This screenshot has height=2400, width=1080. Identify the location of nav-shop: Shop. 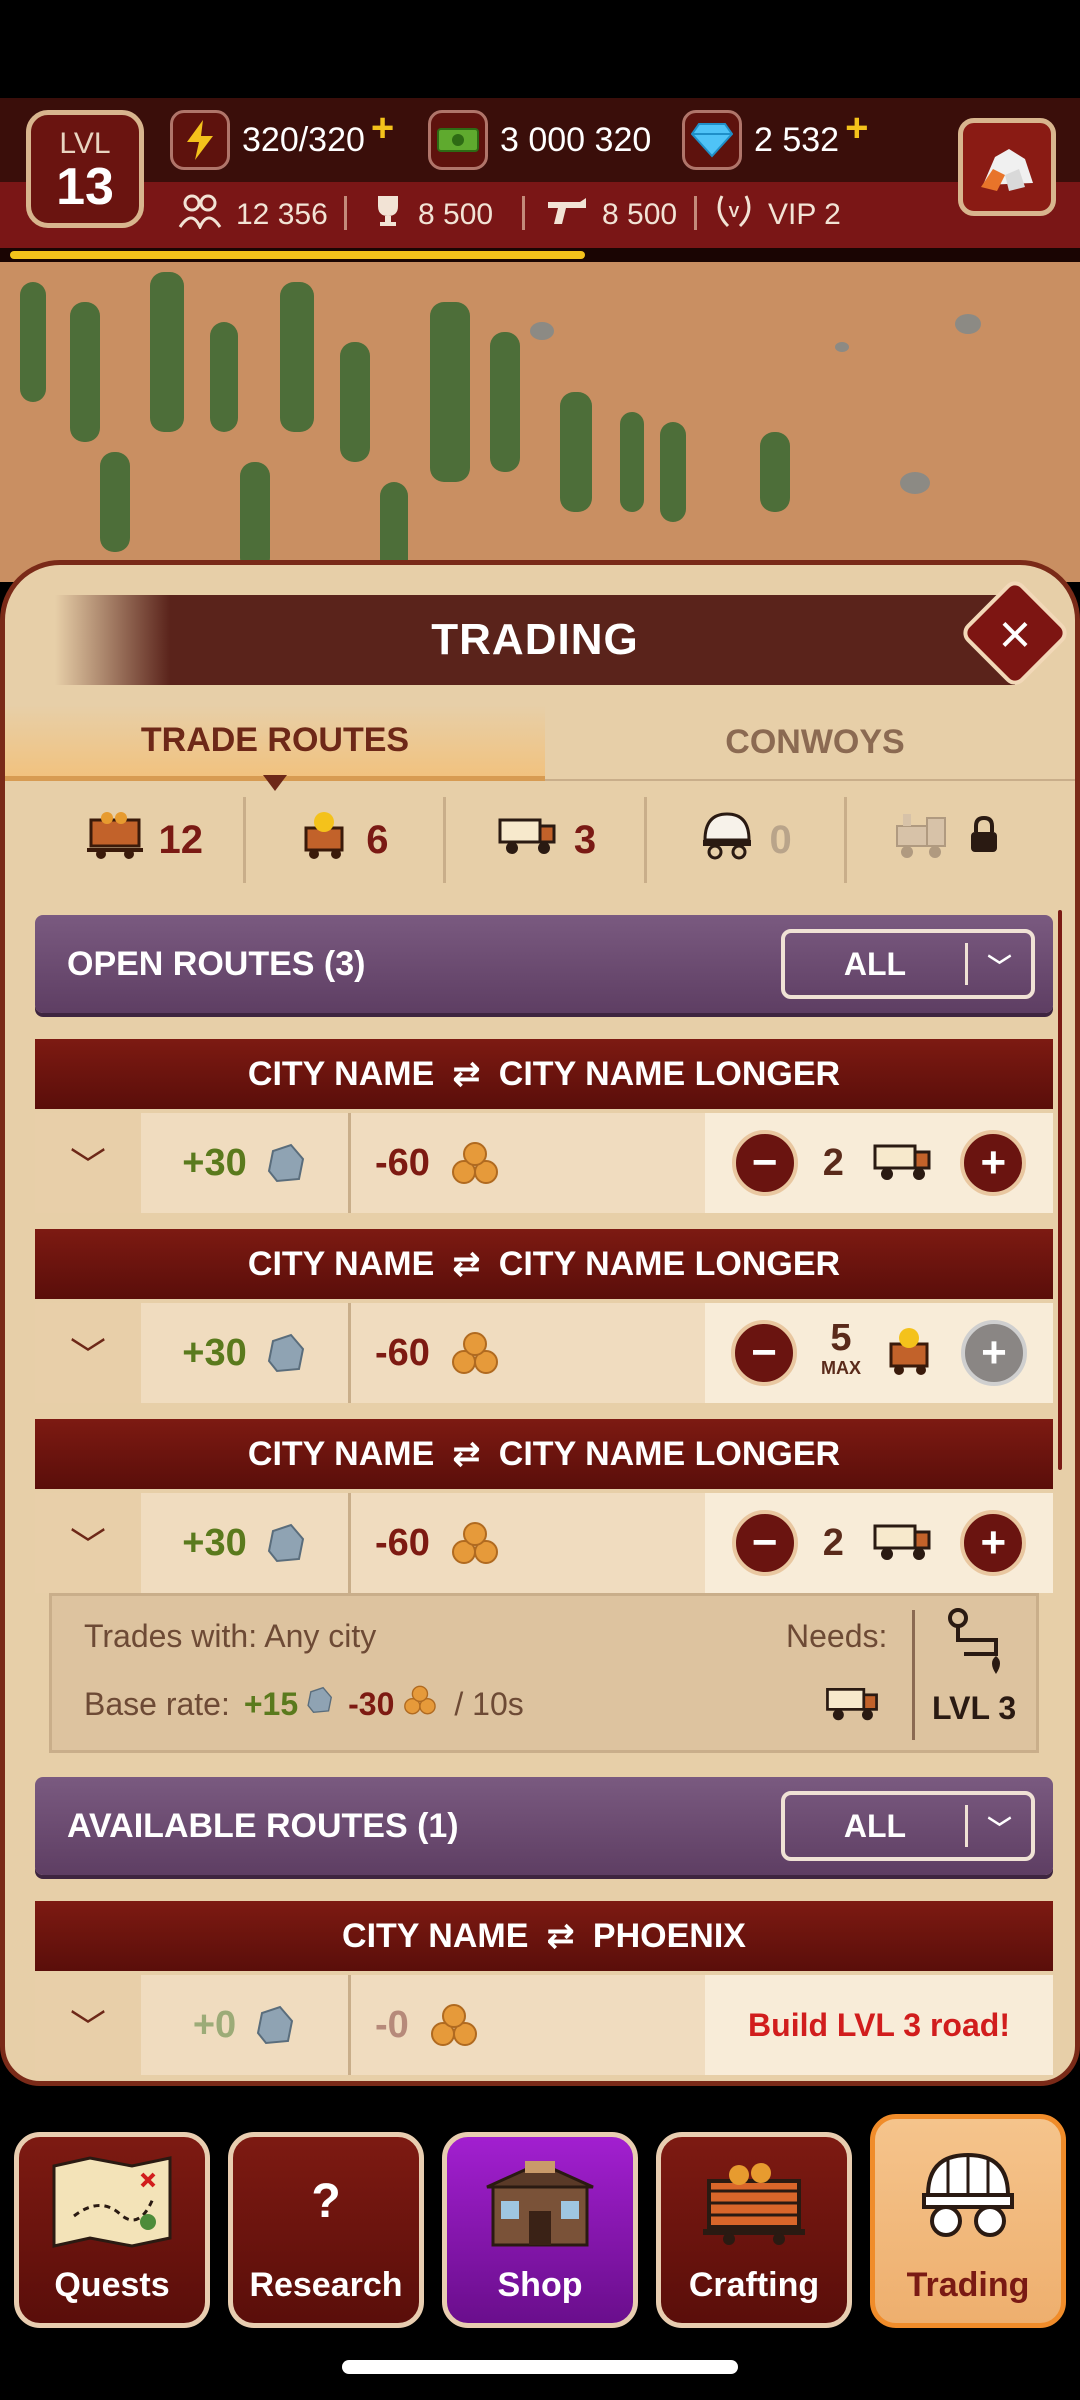
(540, 2230).